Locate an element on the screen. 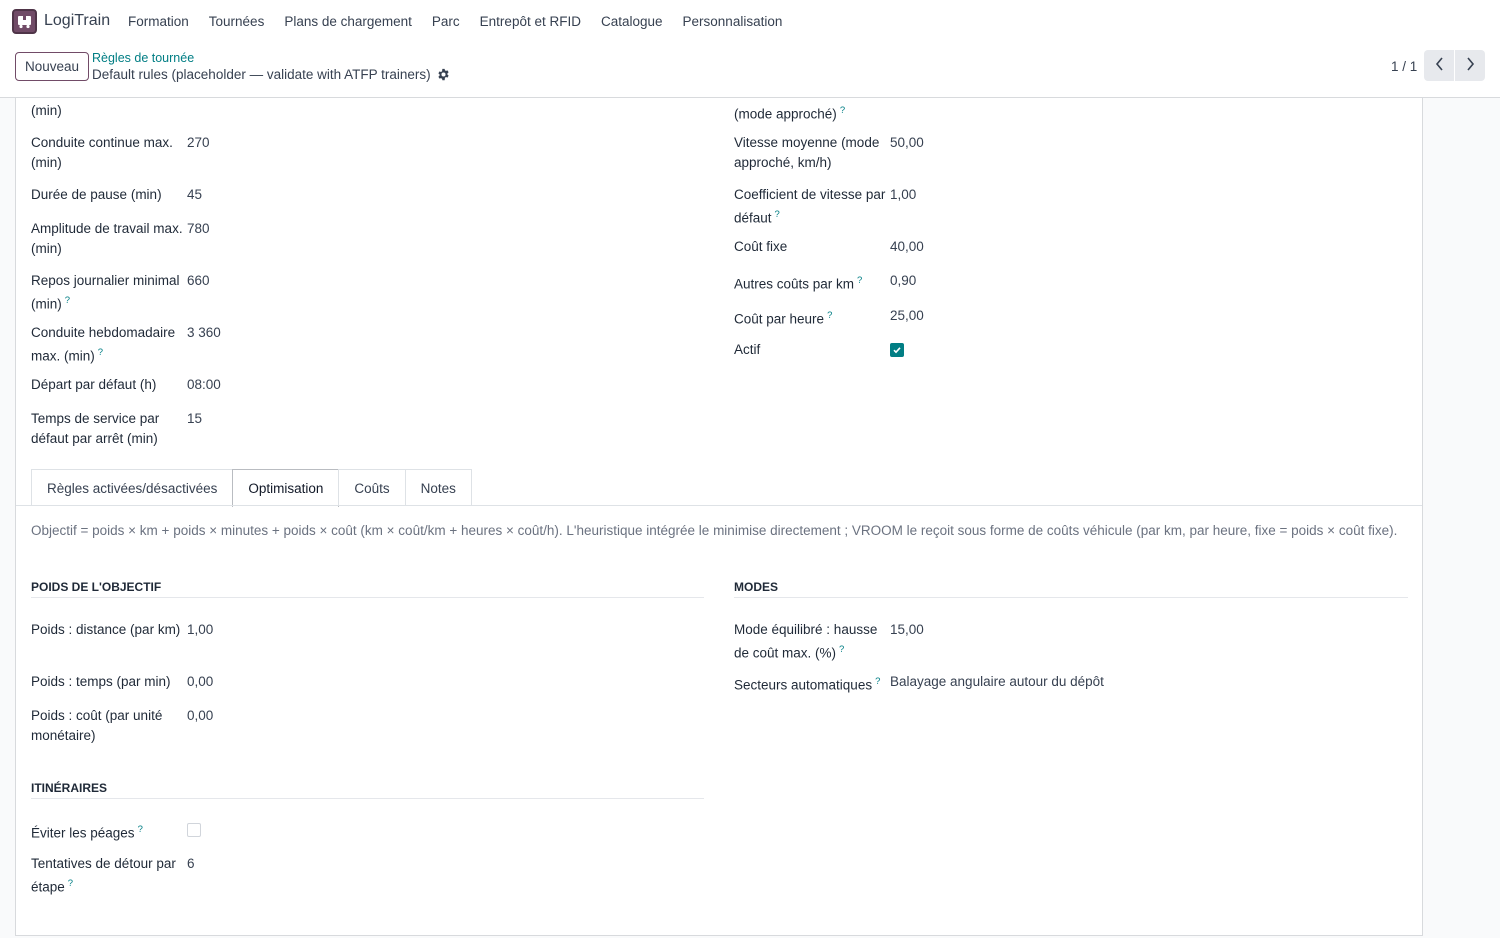  tab-couts: Coûts is located at coordinates (372, 487).